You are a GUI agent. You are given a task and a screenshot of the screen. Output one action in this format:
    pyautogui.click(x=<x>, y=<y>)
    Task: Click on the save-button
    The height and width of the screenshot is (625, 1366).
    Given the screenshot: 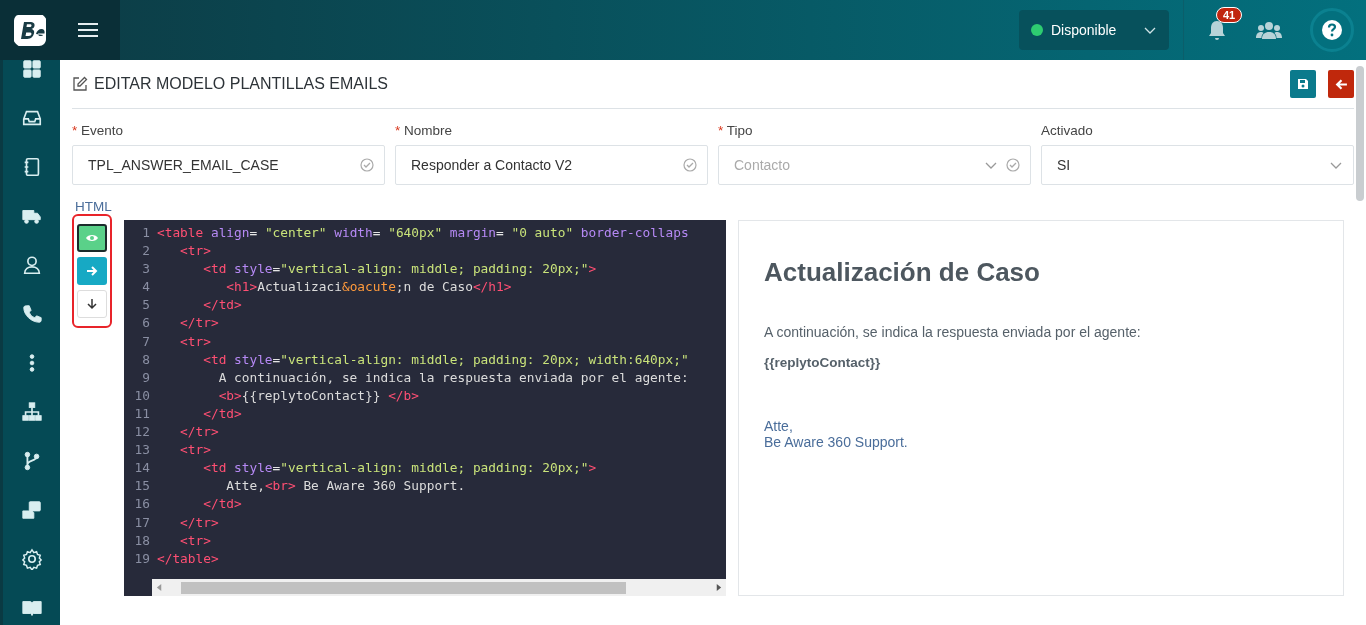 What is the action you would take?
    pyautogui.click(x=1303, y=84)
    